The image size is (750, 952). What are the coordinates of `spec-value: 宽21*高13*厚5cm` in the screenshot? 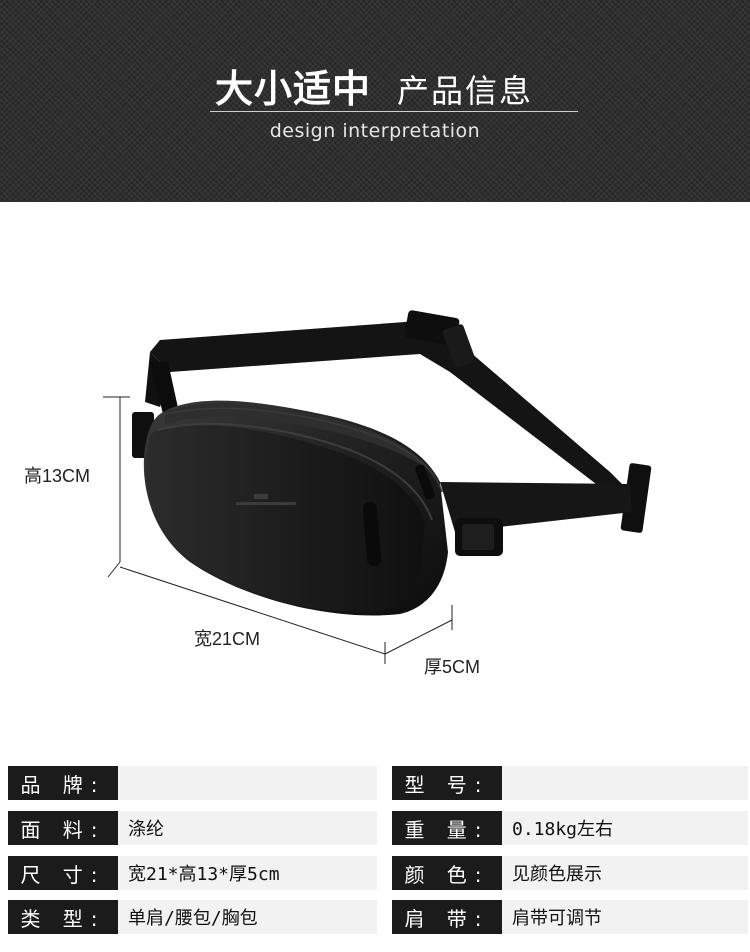 It's located at (247, 873).